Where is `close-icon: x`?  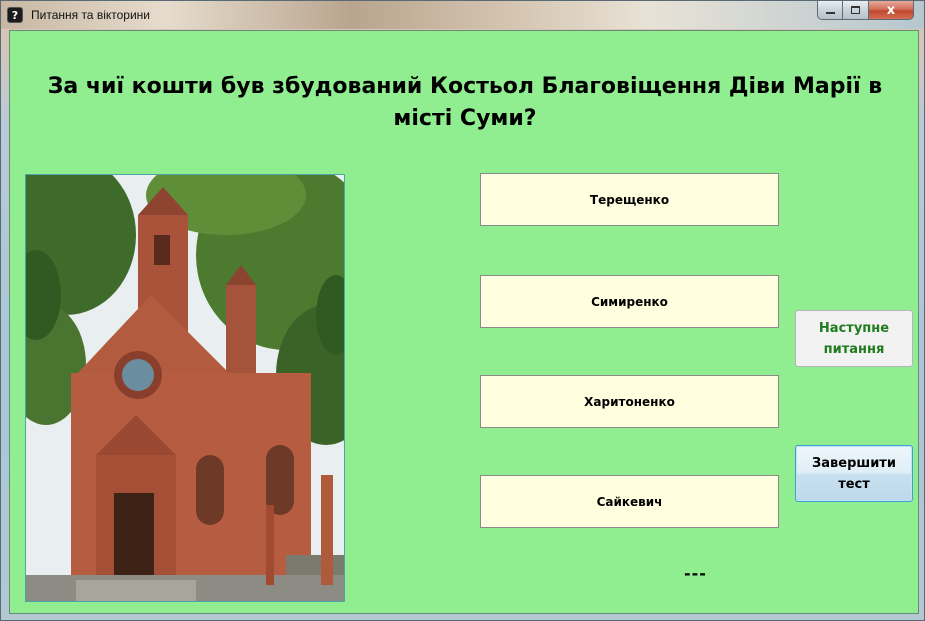 close-icon: x is located at coordinates (891, 10).